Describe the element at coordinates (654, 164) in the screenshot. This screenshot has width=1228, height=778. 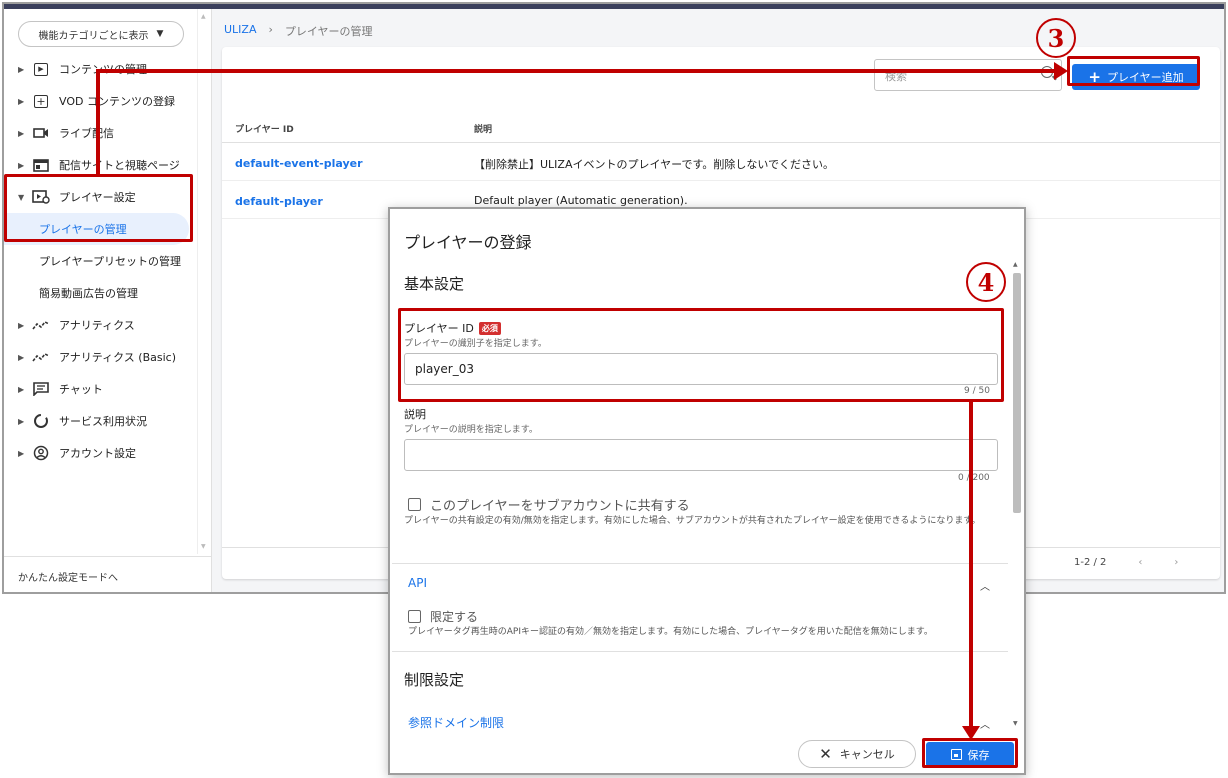
I see `player-description: 【削除禁止】ULIZAイベントのプレイヤーです。削除しないでください。` at that location.